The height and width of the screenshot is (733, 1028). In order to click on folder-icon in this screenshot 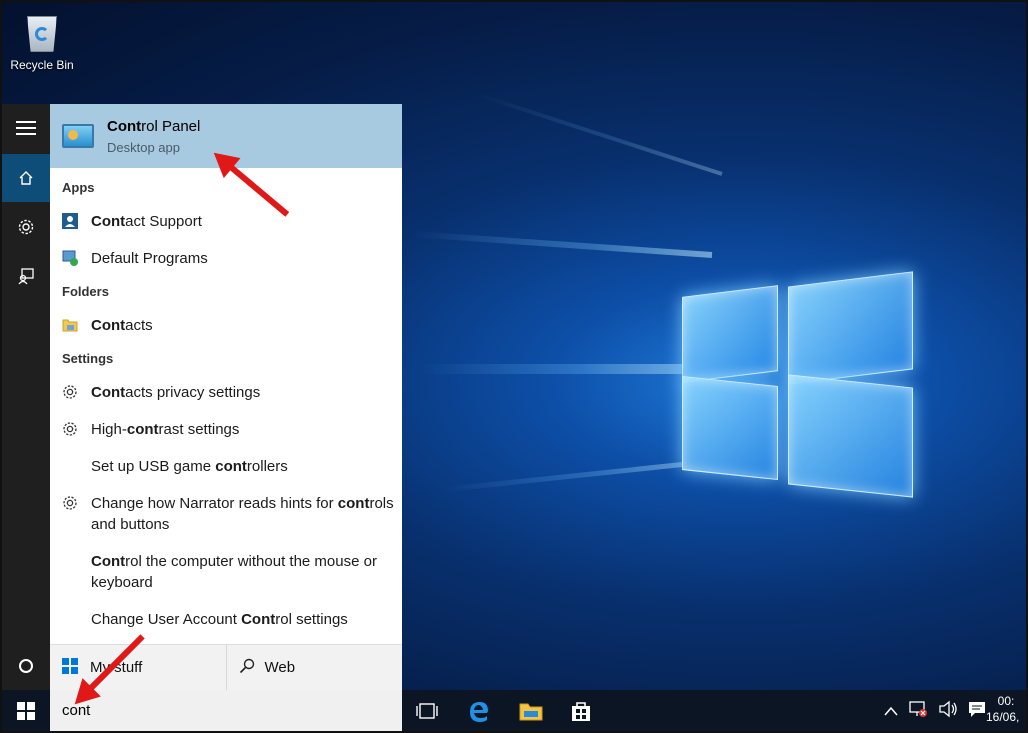, I will do `click(70, 325)`.